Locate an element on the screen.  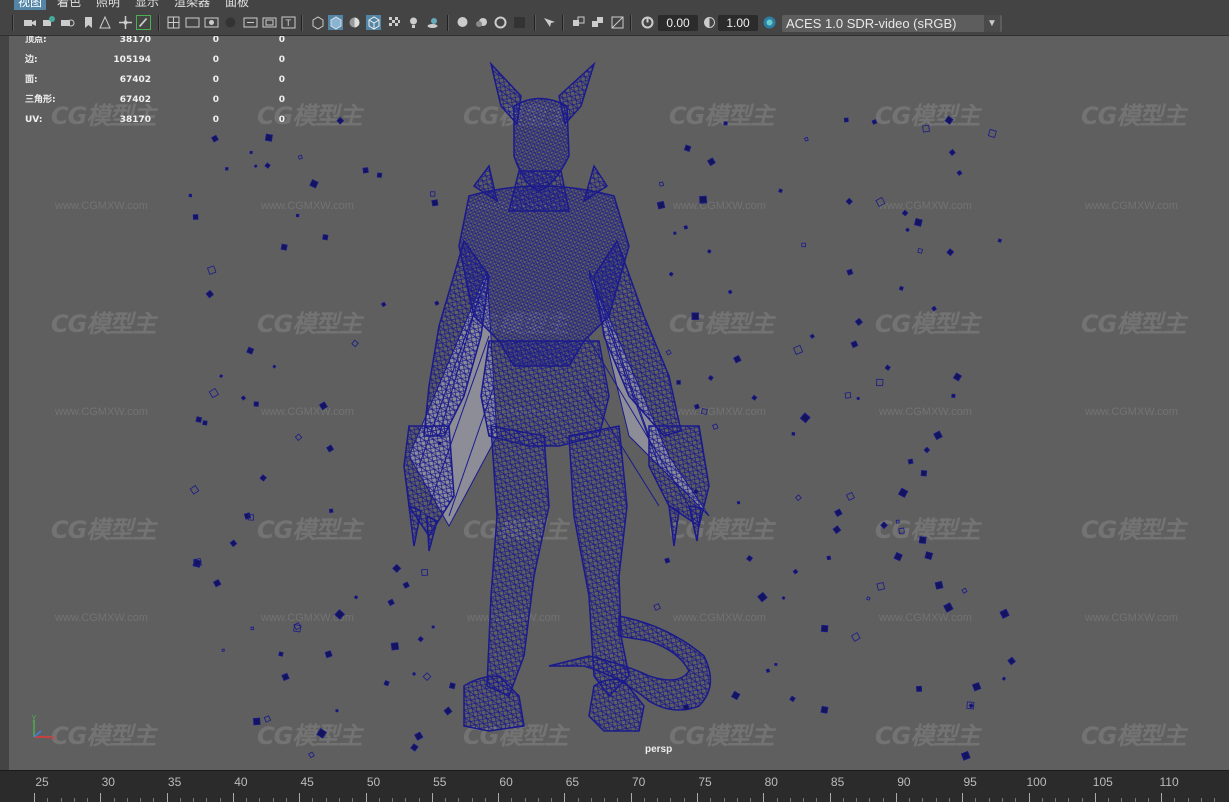
exposure-field: 0.00 is located at coordinates (678, 23).